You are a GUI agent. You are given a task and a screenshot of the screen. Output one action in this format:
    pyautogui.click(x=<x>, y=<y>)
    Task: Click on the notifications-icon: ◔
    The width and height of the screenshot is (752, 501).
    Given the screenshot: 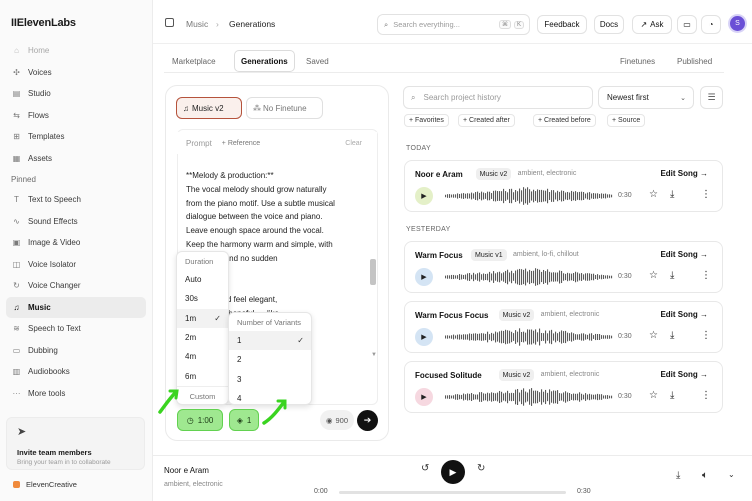 What is the action you would take?
    pyautogui.click(x=711, y=24)
    